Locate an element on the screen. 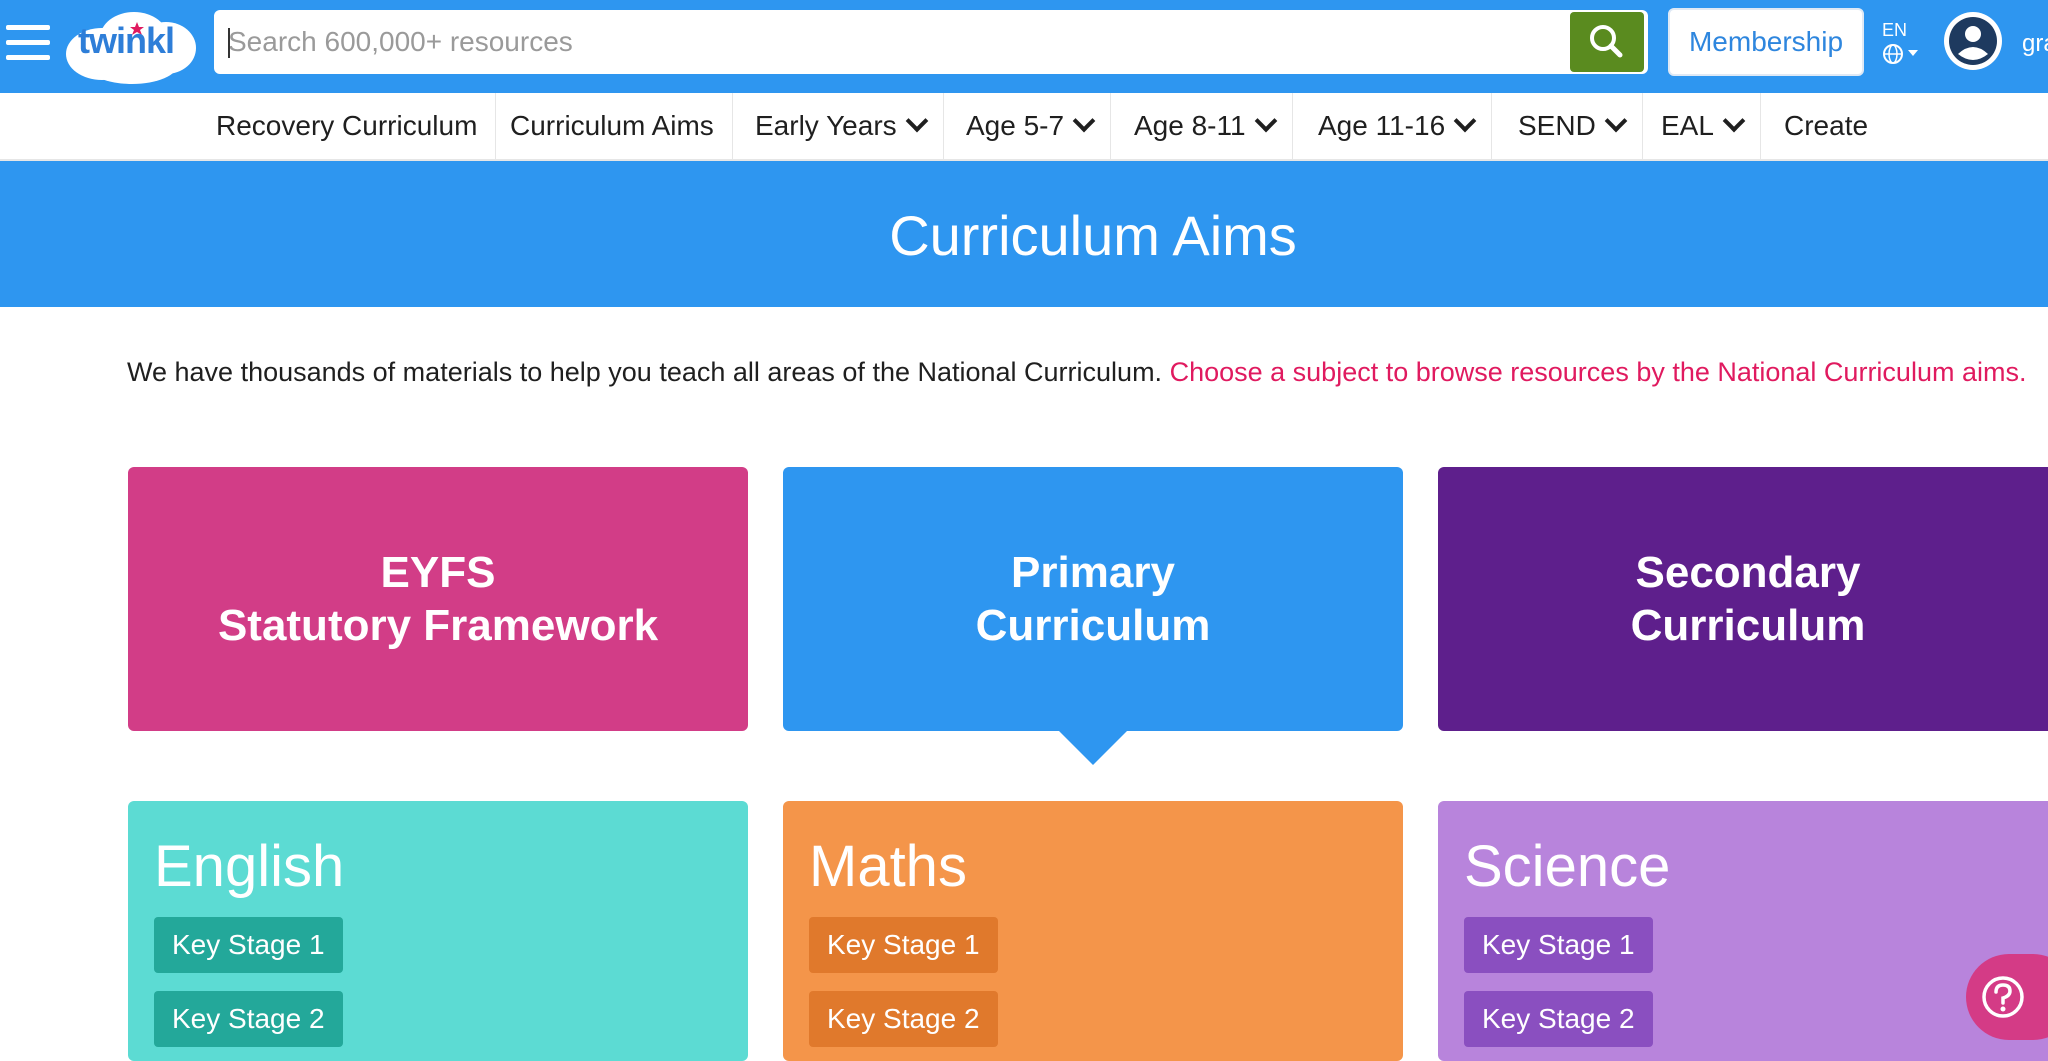  curriculum-card-line1: Primary is located at coordinates (1093, 572).